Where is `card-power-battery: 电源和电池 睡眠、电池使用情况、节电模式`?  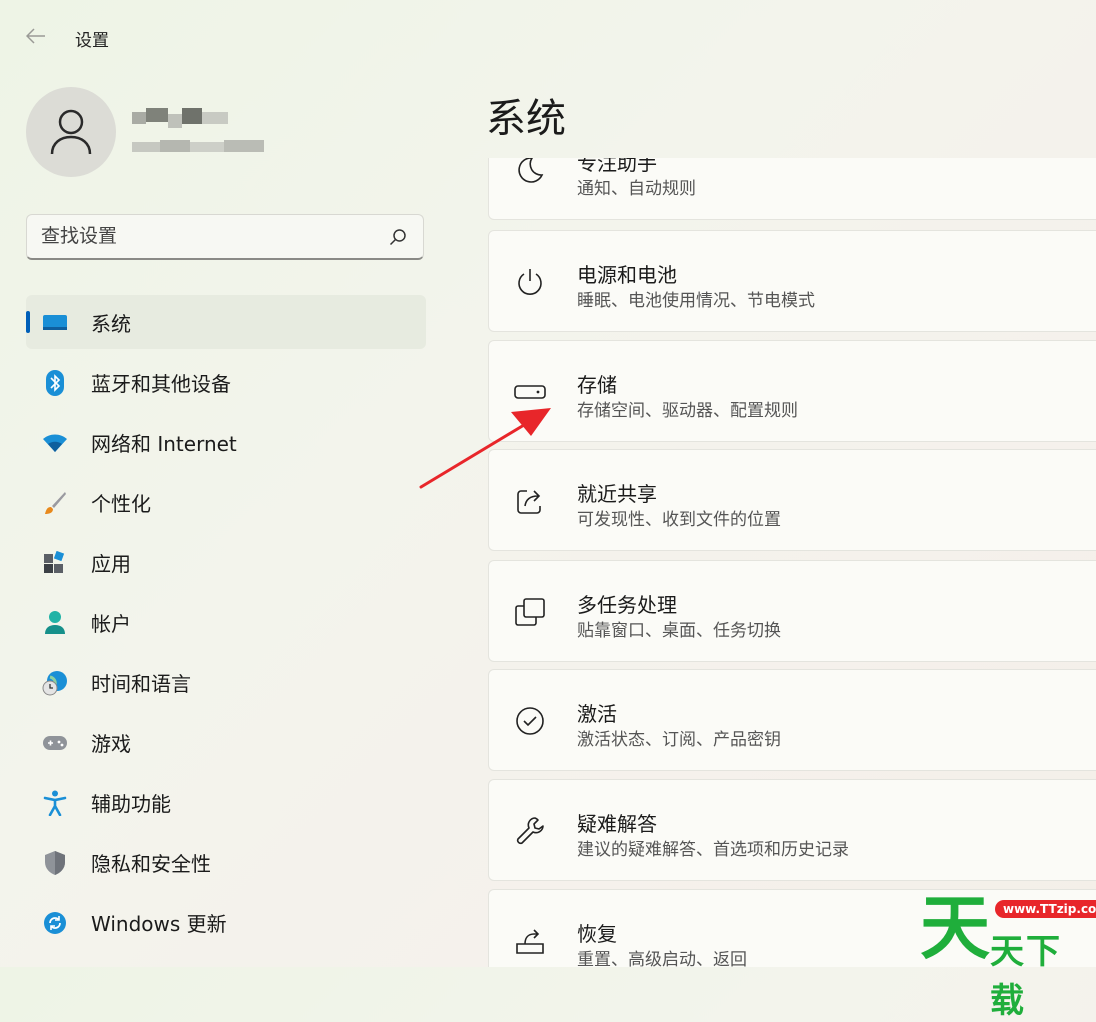 card-power-battery: 电源和电池 睡眠、电池使用情况、节电模式 is located at coordinates (792, 281).